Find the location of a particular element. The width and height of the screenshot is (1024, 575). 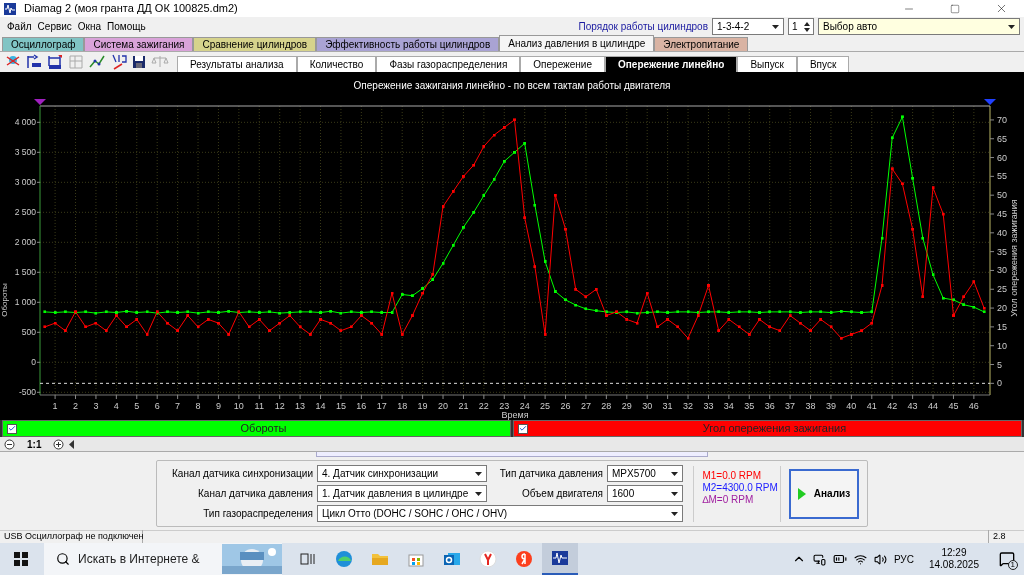

y-tick-label: 1 500 is located at coordinates (25, 272).